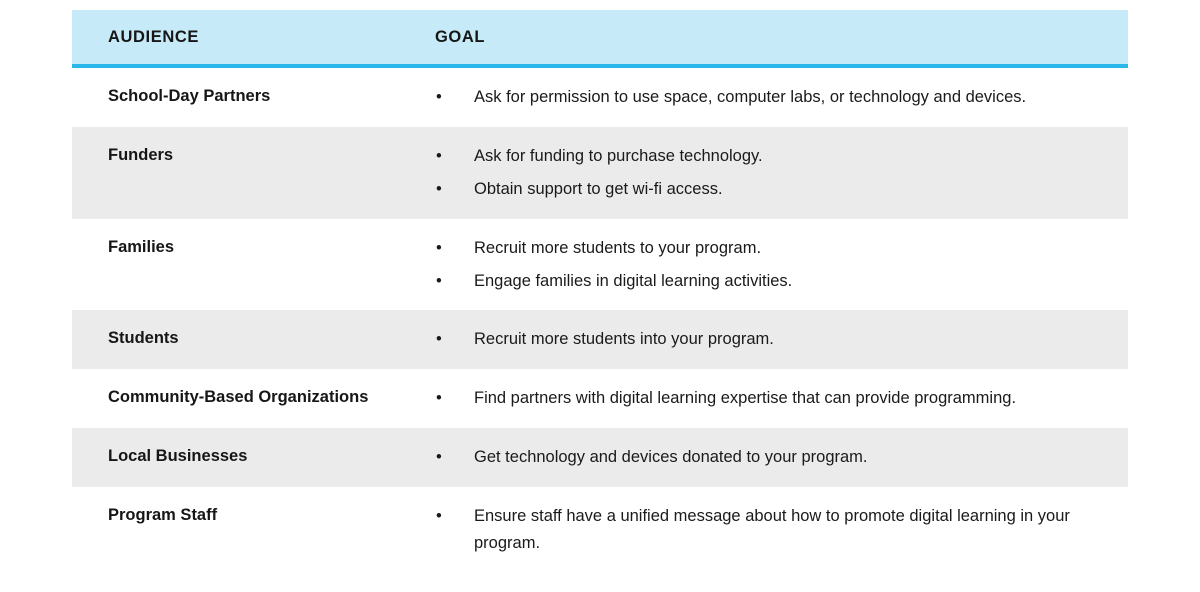 Image resolution: width=1200 pixels, height=592 pixels. What do you see at coordinates (618, 155) in the screenshot?
I see `goal-text: Ask for funding to purchase technology.` at bounding box center [618, 155].